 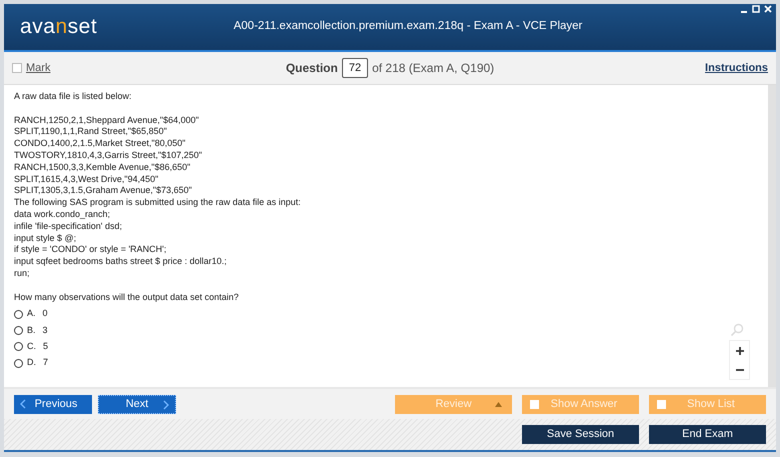 I want to click on option-letter: D., so click(x=31, y=363).